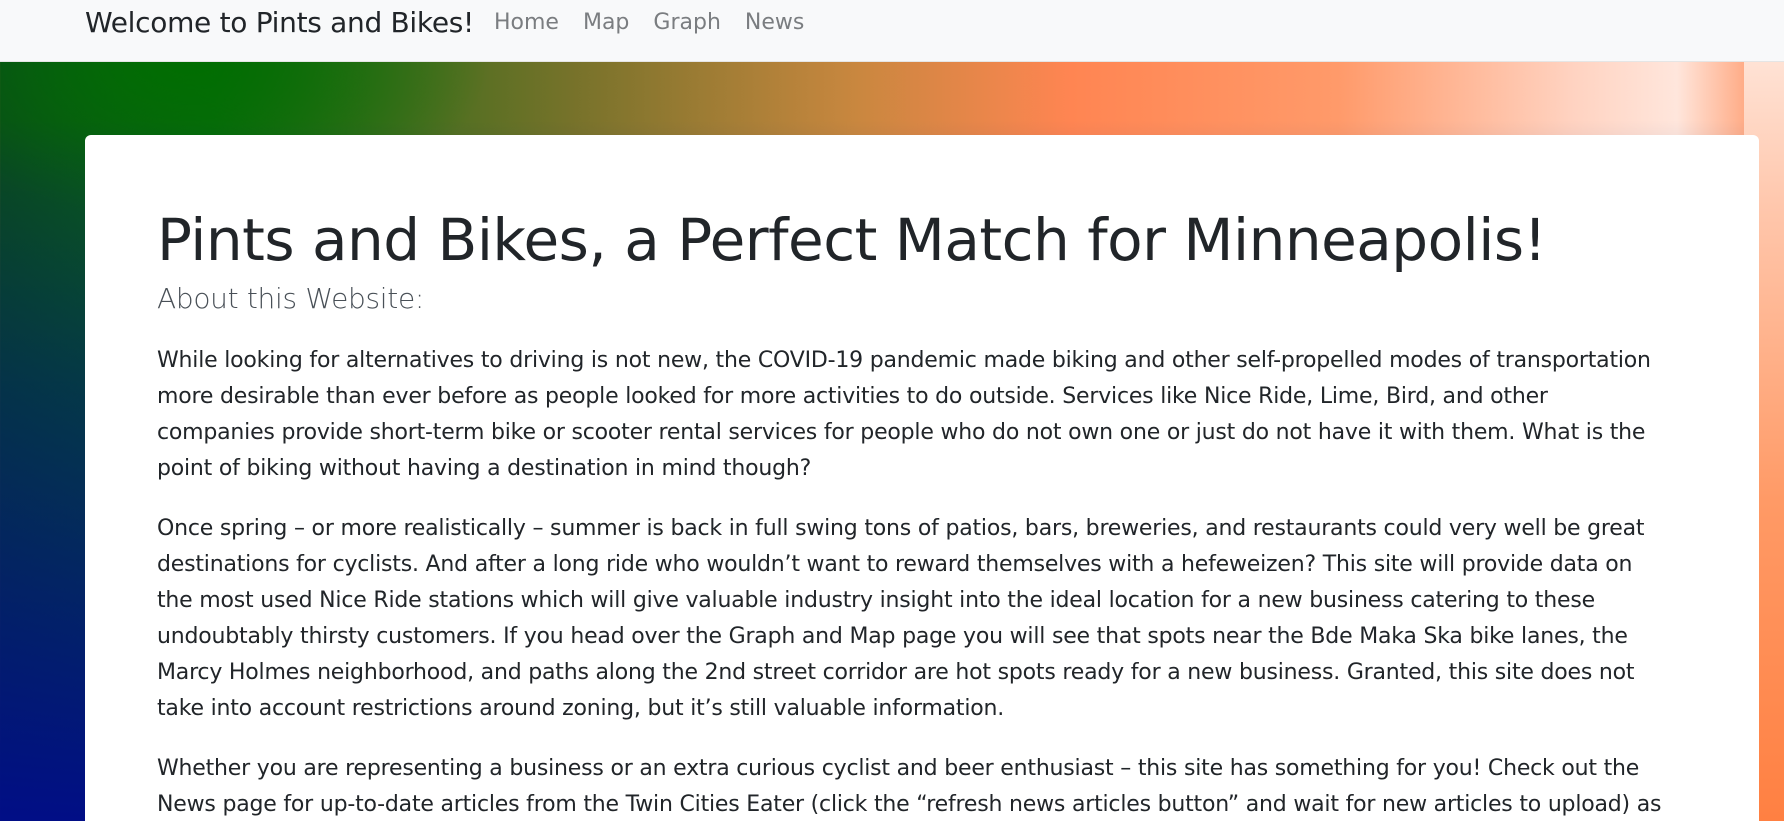 The height and width of the screenshot is (821, 1784). Describe the element at coordinates (291, 298) in the screenshot. I see `page-subtitle: About this Website:` at that location.